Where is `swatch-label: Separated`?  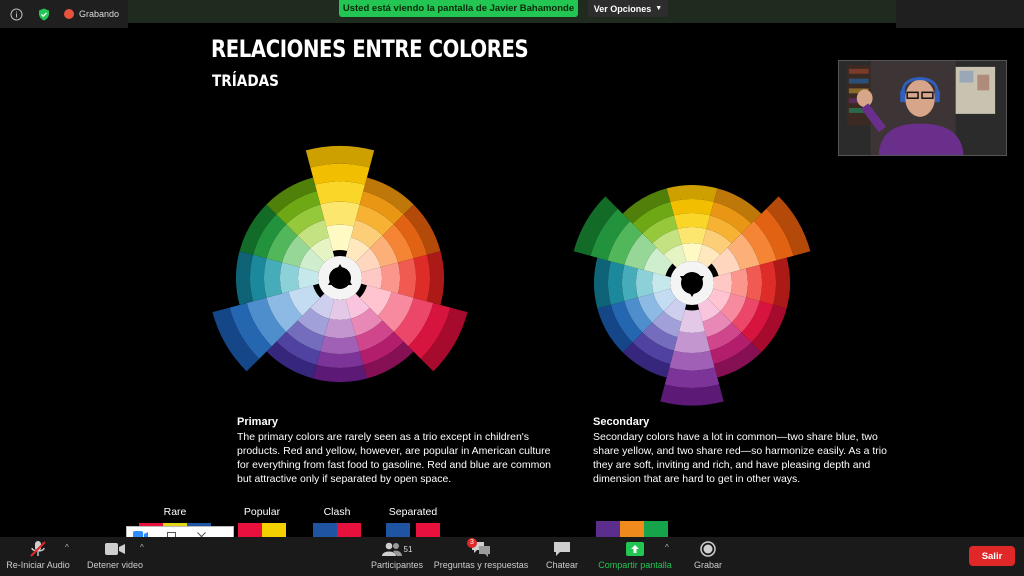
swatch-label: Separated is located at coordinates (413, 512).